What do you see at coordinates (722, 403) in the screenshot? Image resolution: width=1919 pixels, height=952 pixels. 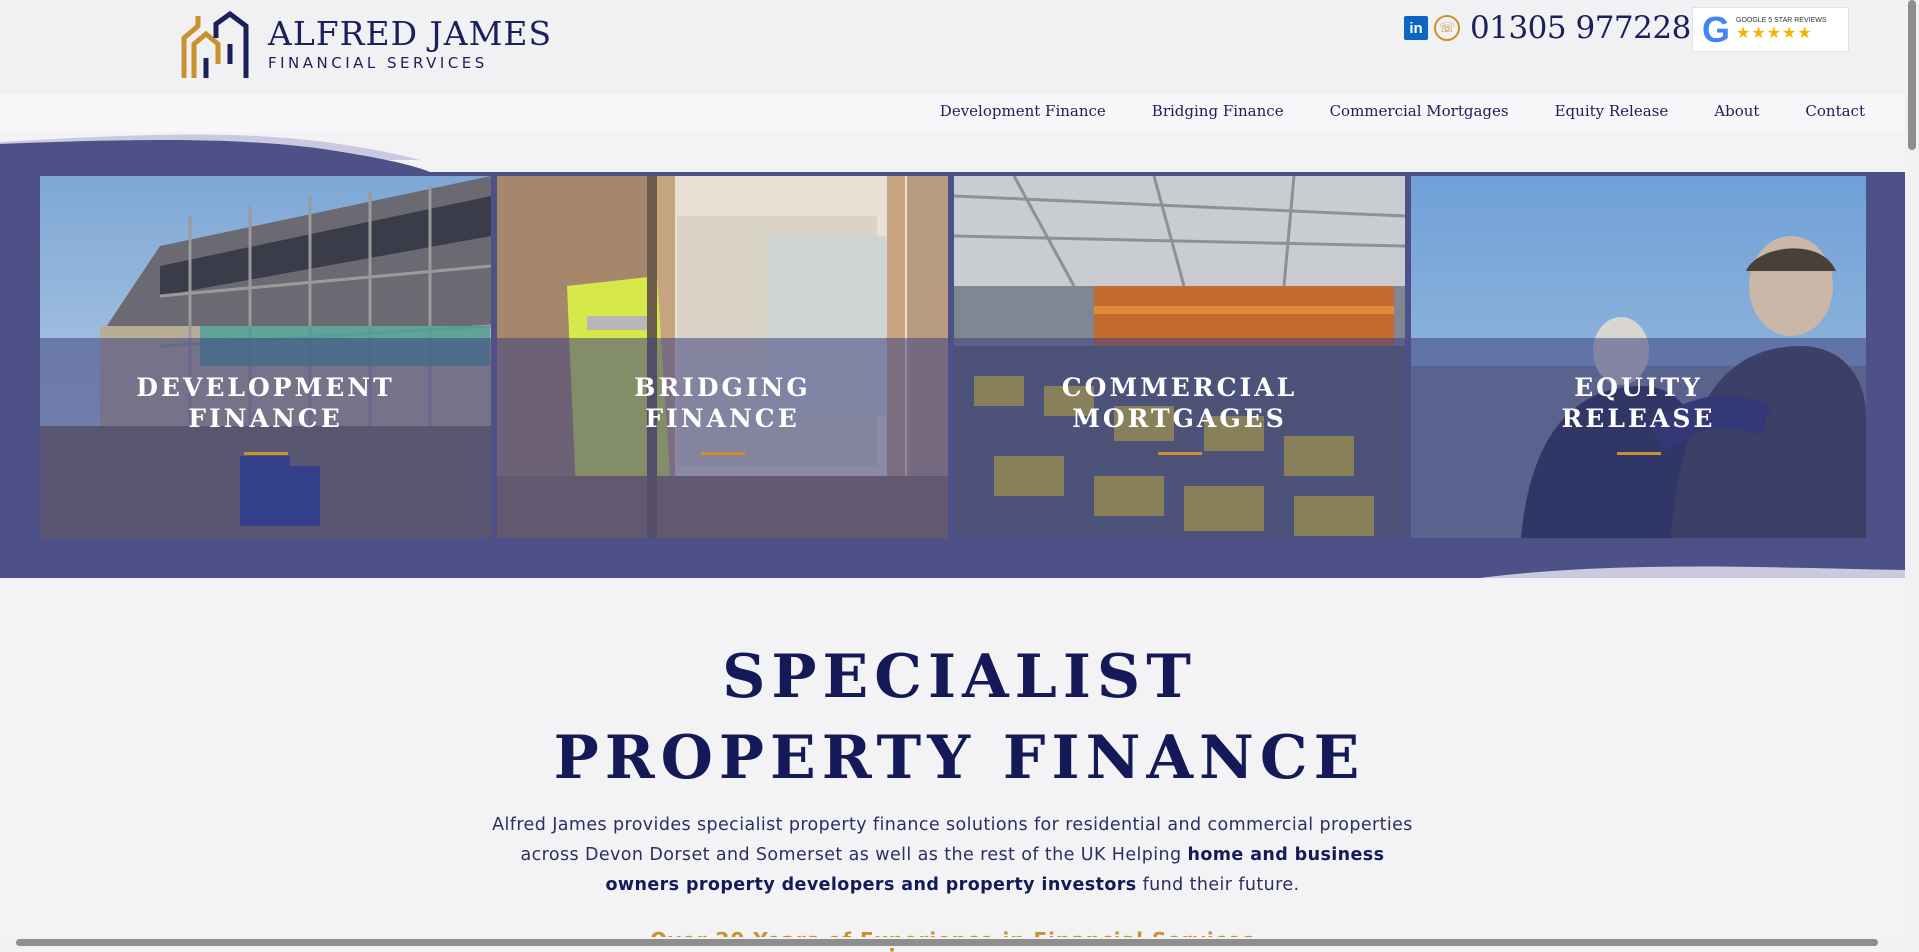 I see `card-title: BRIDGING FINANCE` at bounding box center [722, 403].